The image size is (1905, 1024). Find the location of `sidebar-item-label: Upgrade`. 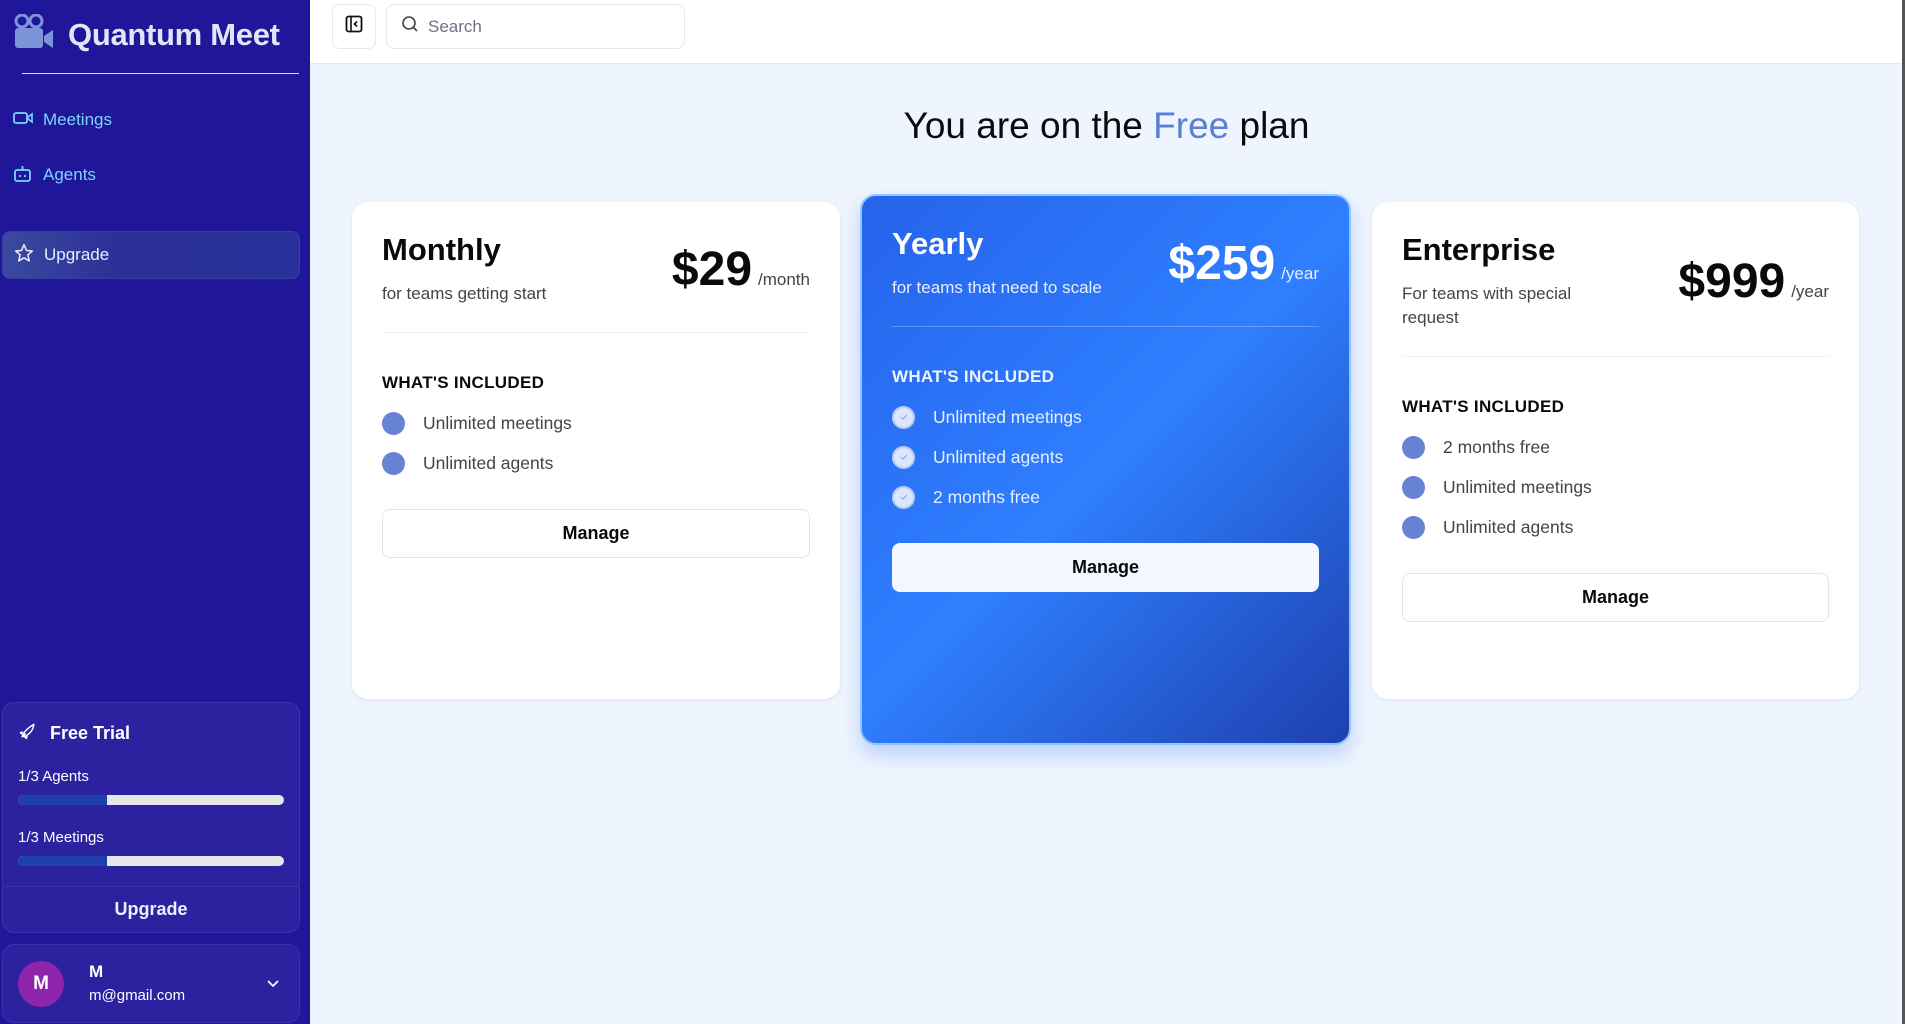

sidebar-item-label: Upgrade is located at coordinates (77, 254).